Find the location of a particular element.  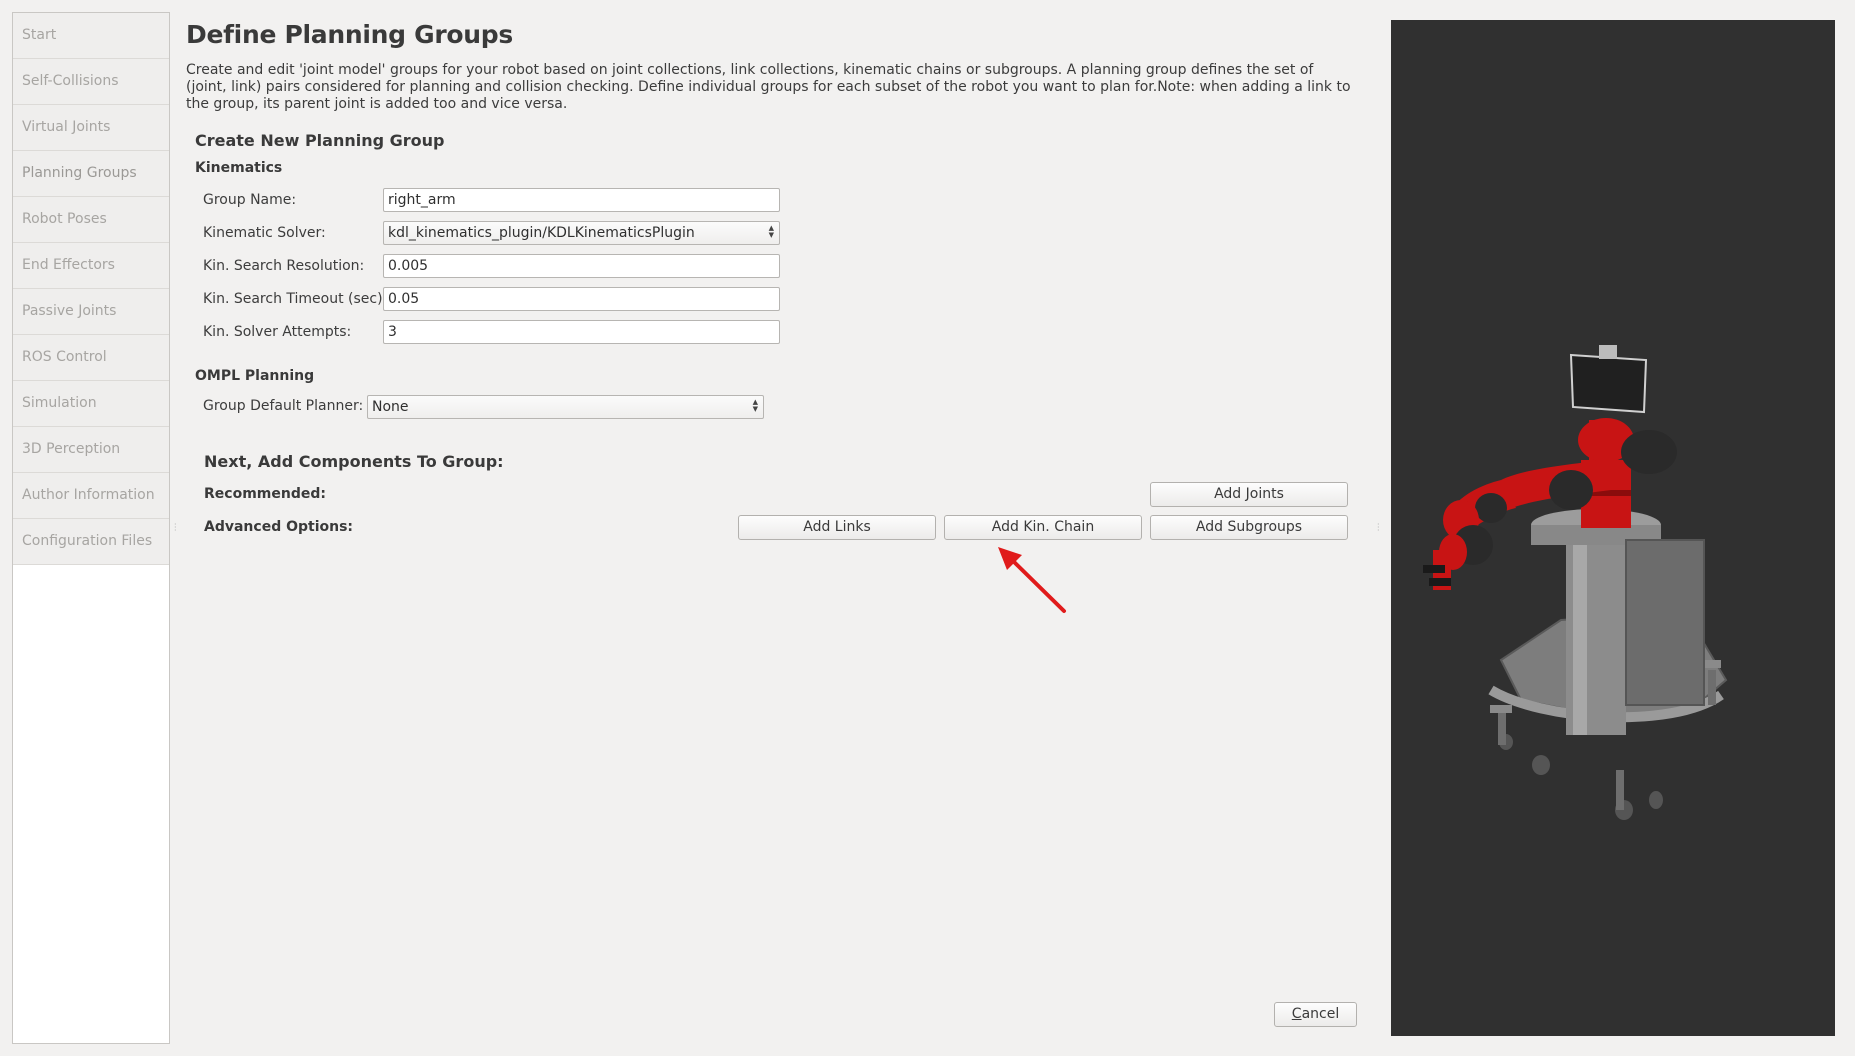

annotation-arrow-icon is located at coordinates (1032, 580).